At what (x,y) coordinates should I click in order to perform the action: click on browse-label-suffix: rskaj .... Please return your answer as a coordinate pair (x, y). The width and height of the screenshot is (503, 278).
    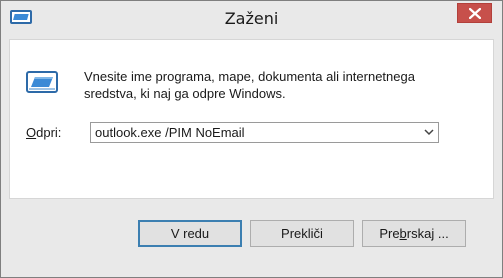
    Looking at the image, I should click on (427, 233).